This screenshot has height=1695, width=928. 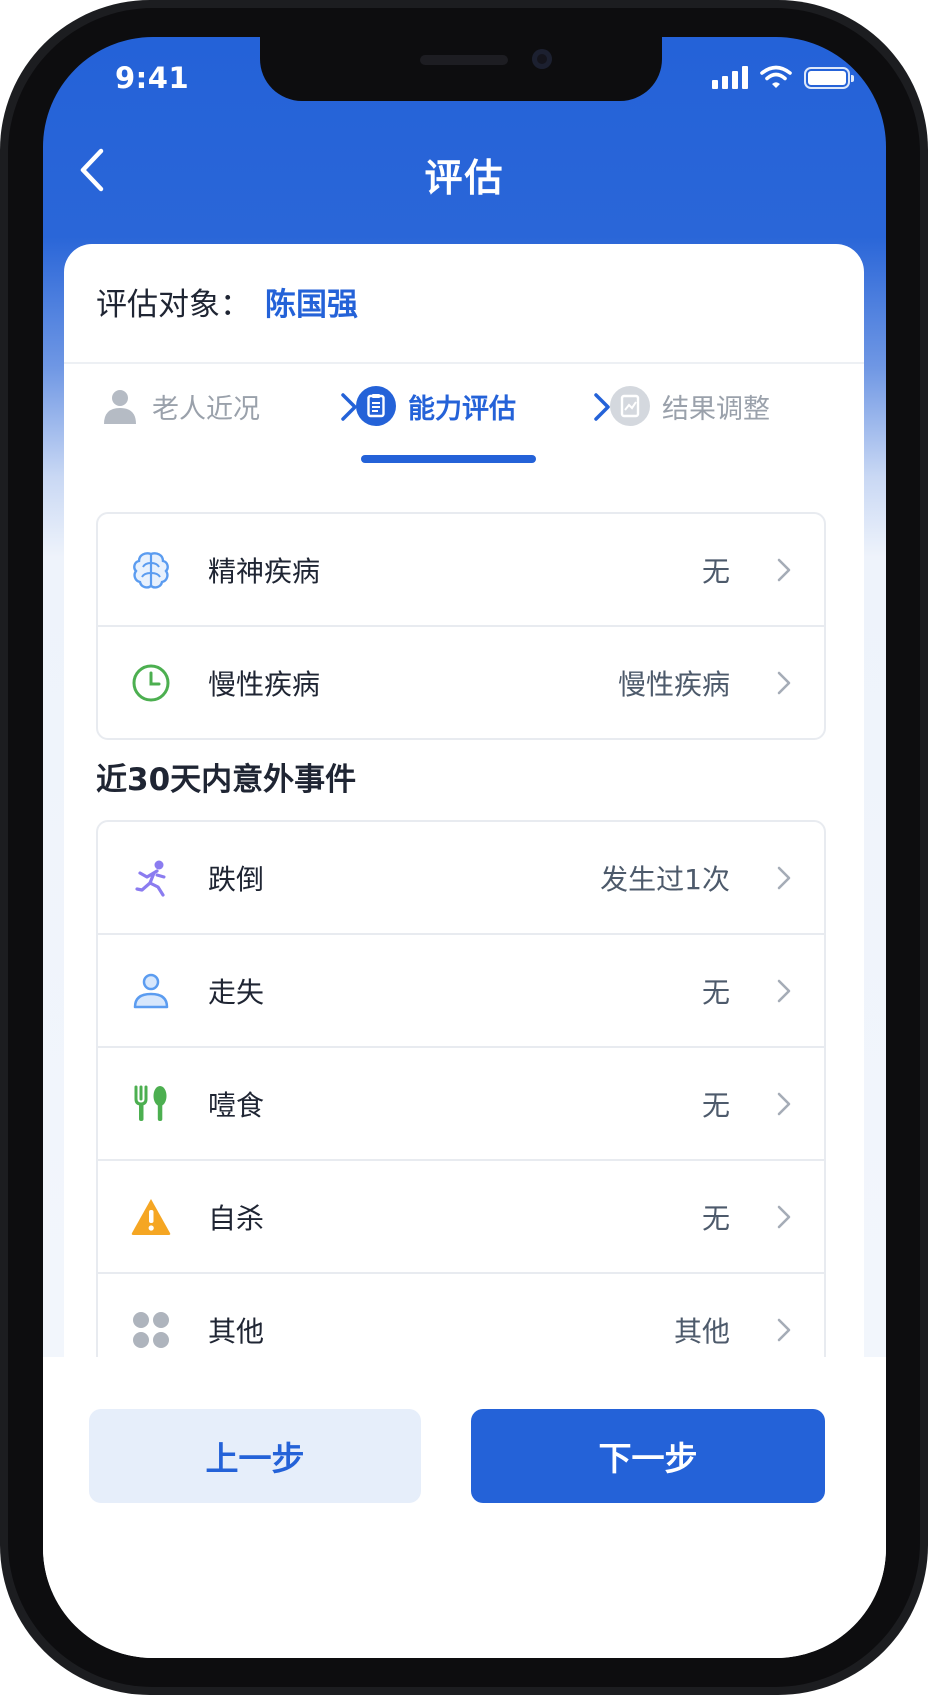 I want to click on step-elder-status: 老人近况, so click(x=180, y=406).